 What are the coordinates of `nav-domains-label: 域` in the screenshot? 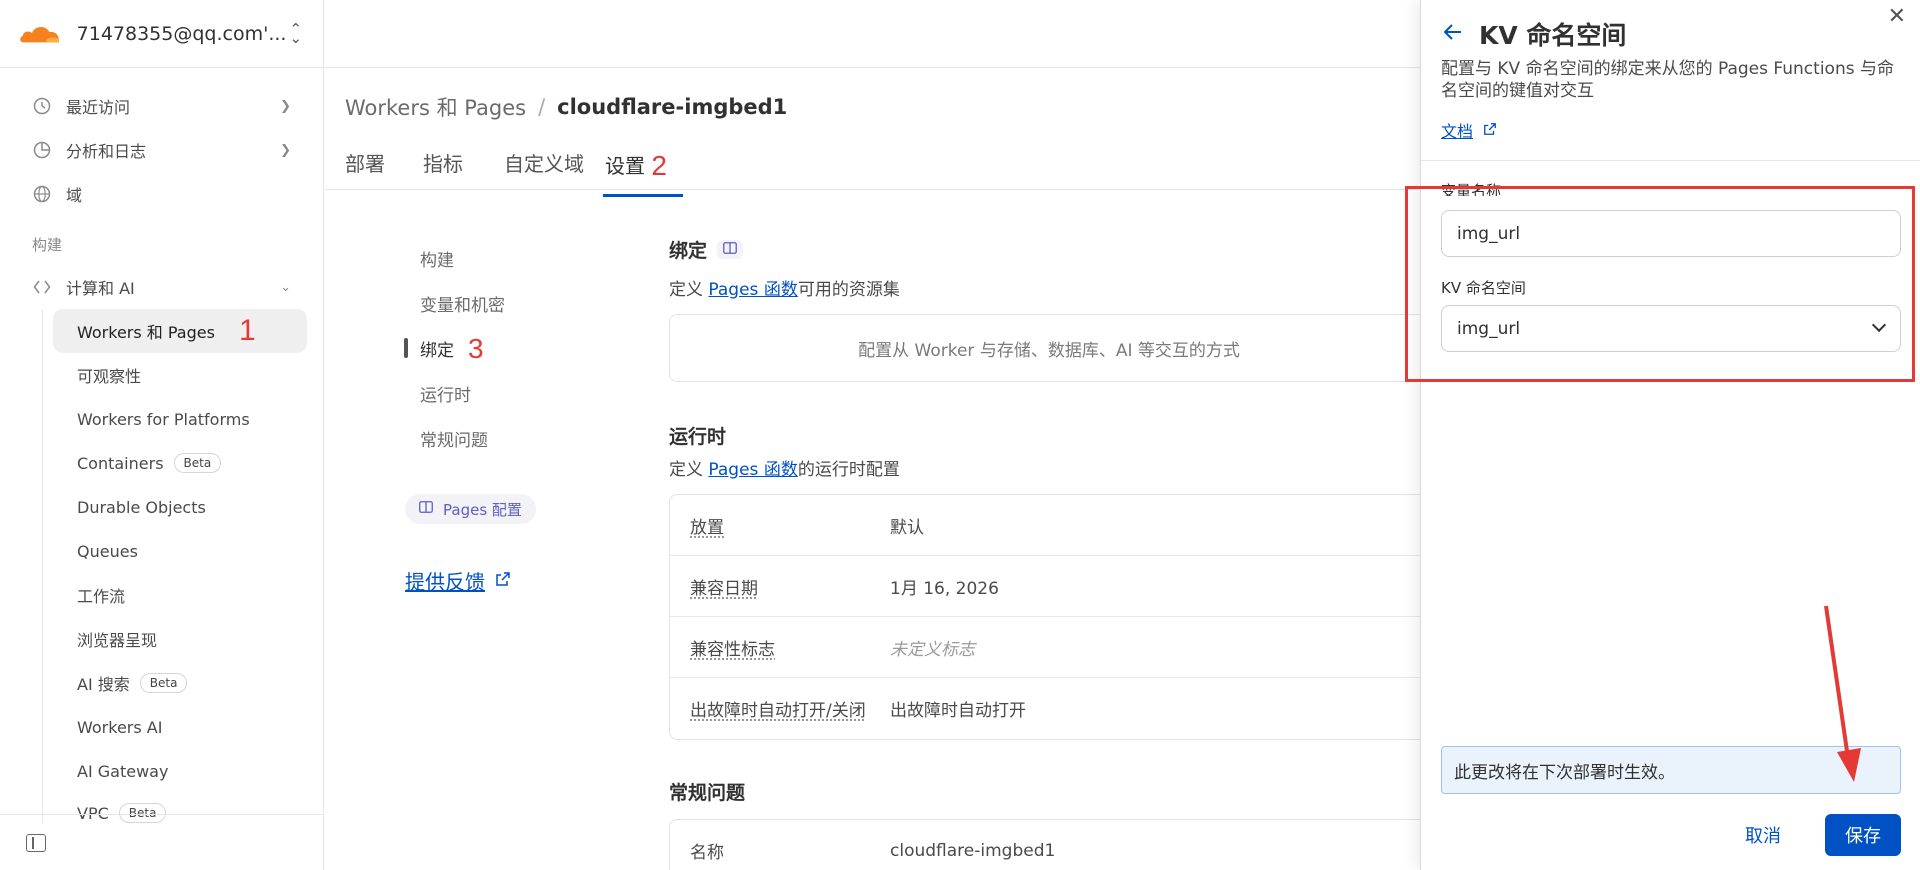 It's located at (74, 195).